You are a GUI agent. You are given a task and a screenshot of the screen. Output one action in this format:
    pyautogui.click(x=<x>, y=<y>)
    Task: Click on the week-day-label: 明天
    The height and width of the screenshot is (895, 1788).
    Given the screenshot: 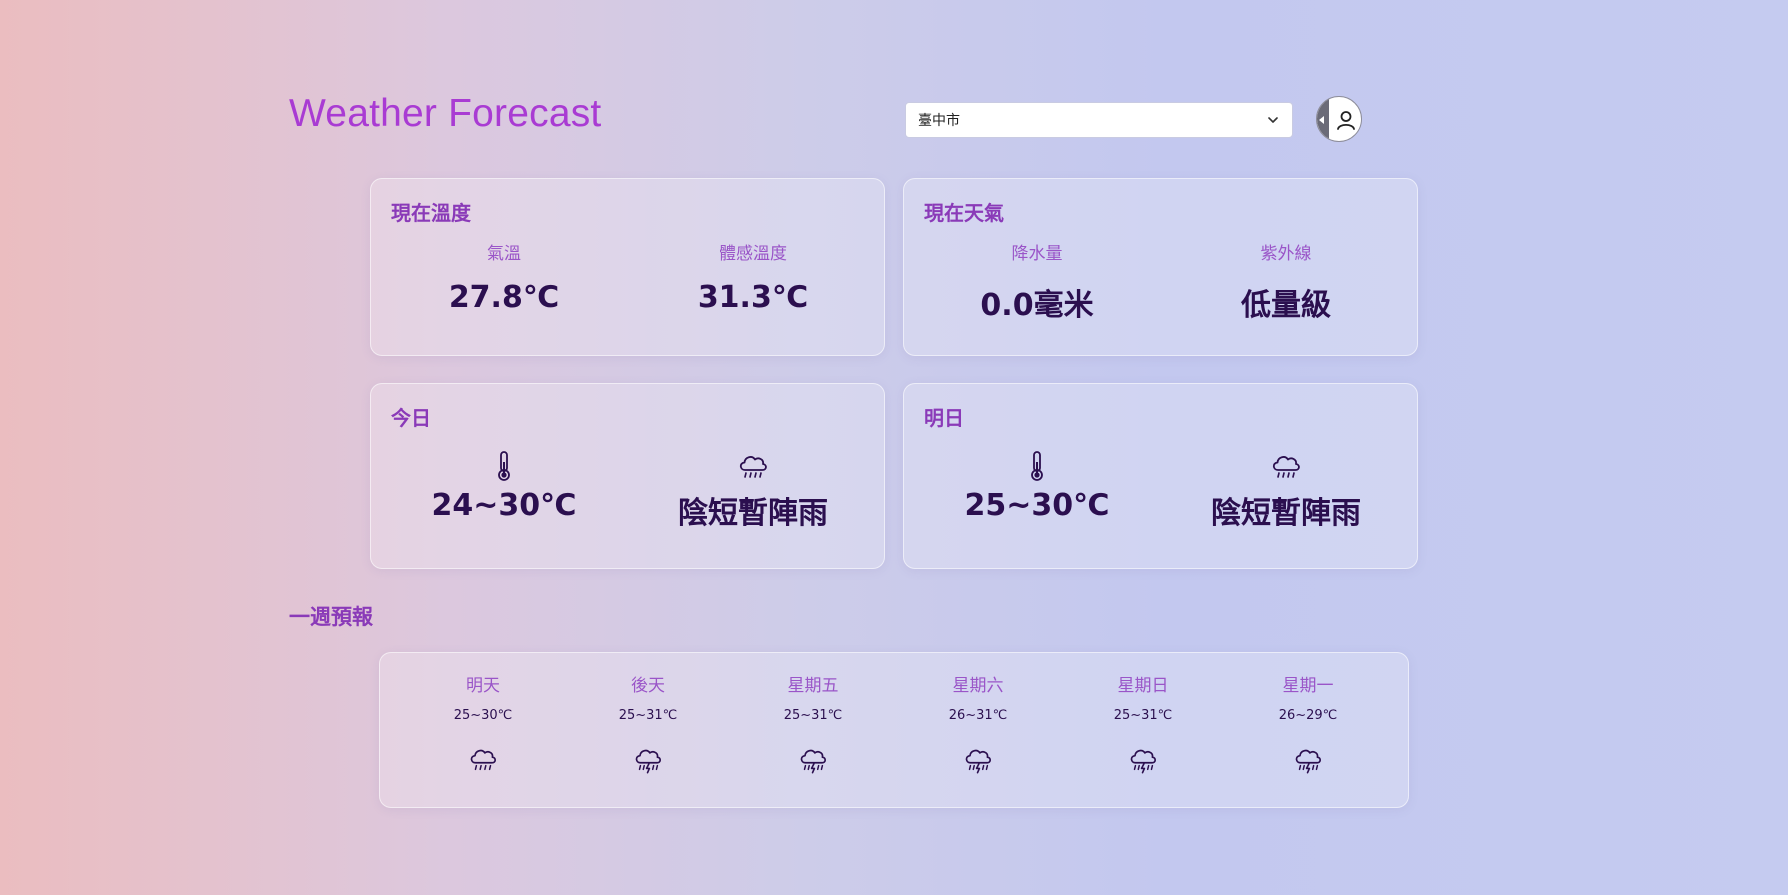 What is the action you would take?
    pyautogui.click(x=483, y=686)
    